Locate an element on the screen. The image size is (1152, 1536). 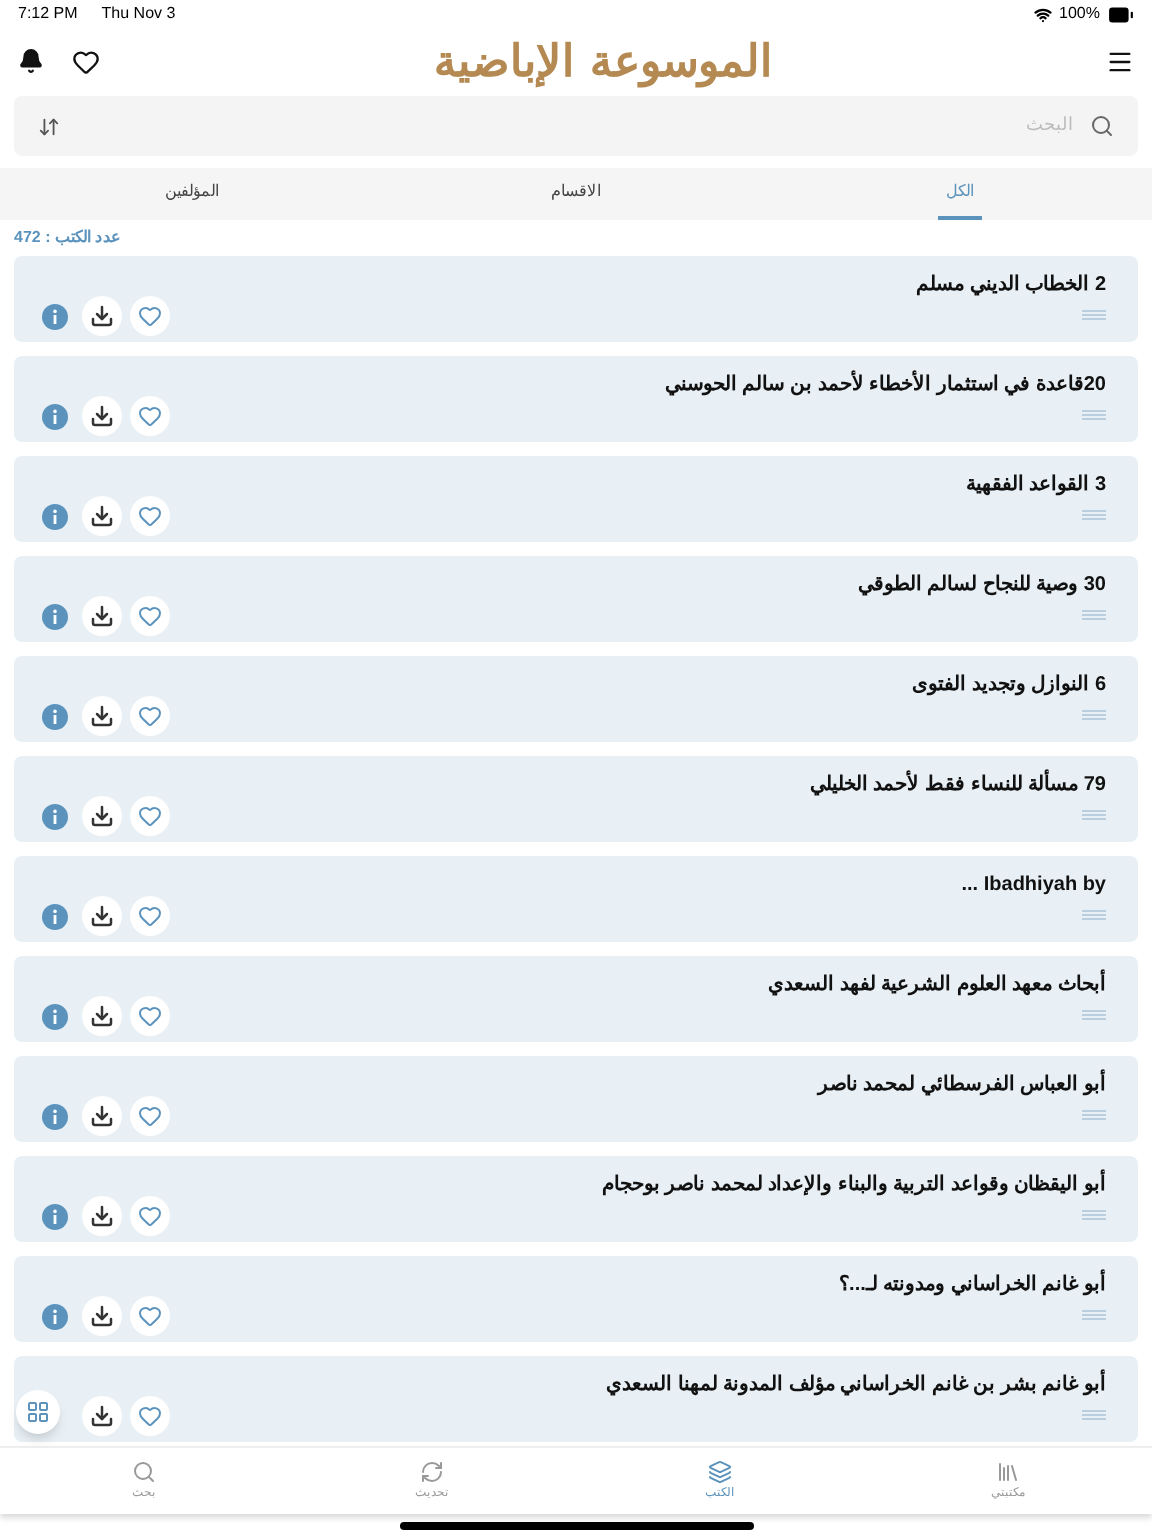
books-icon is located at coordinates (720, 1471).